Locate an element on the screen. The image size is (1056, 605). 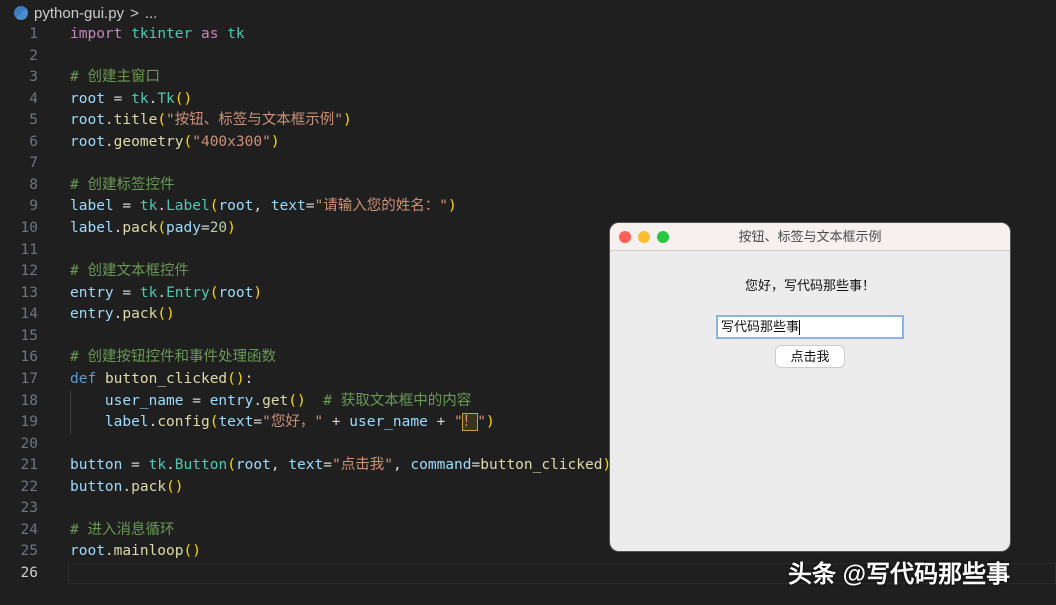
entry-value: 写代码那些事 is located at coordinates (760, 326).